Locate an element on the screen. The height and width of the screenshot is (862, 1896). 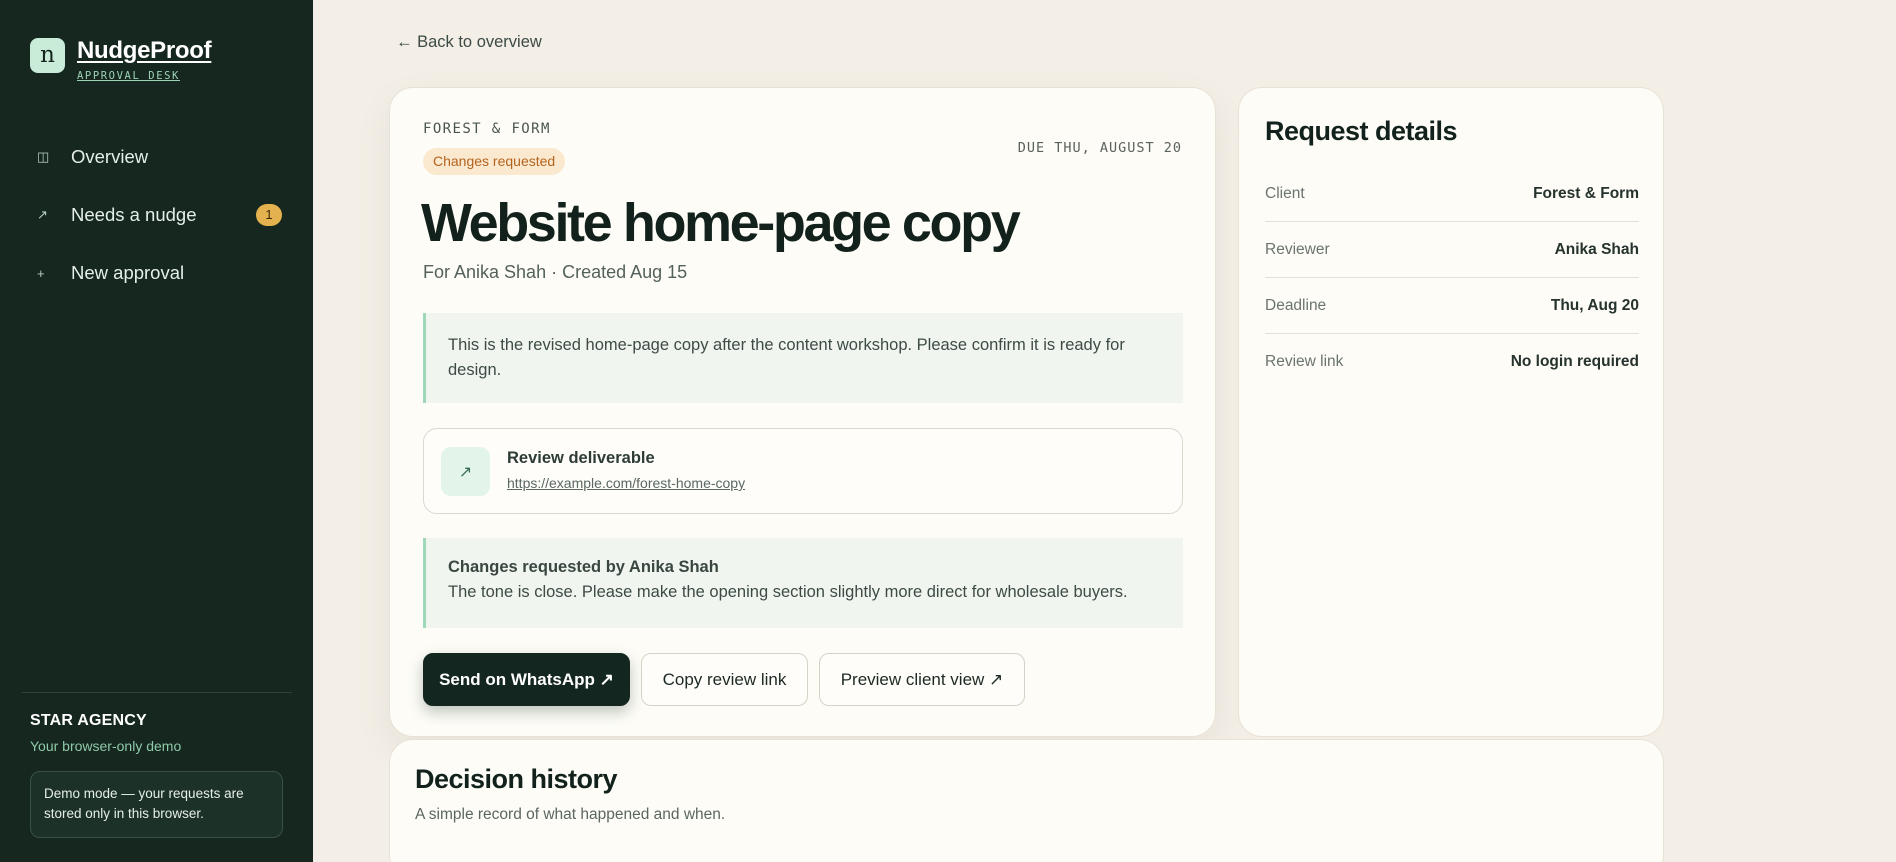
decision-history-title: Decision history is located at coordinates (516, 779).